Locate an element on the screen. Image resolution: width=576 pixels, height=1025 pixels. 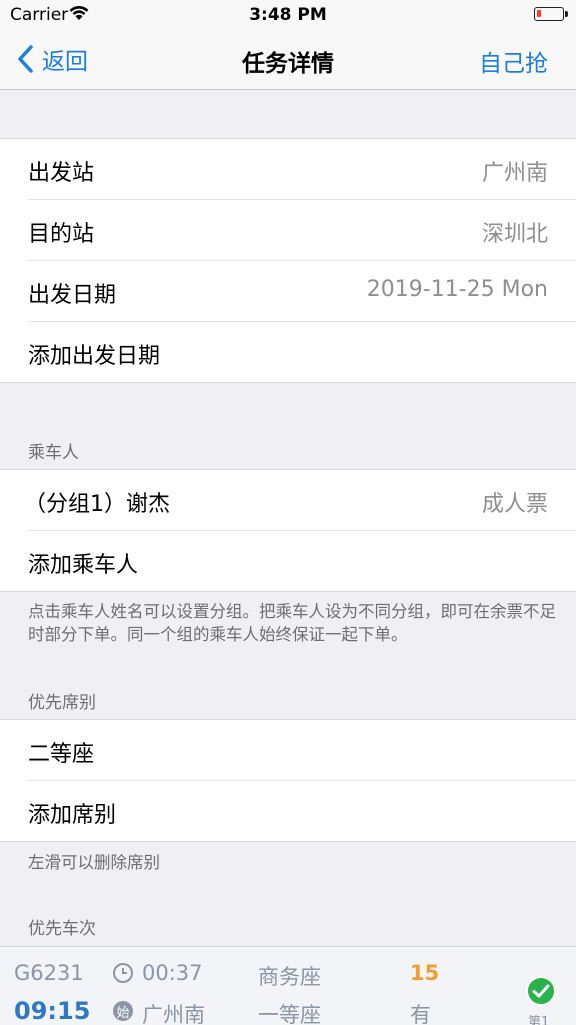
row-label: 出发日期 is located at coordinates (72, 295).